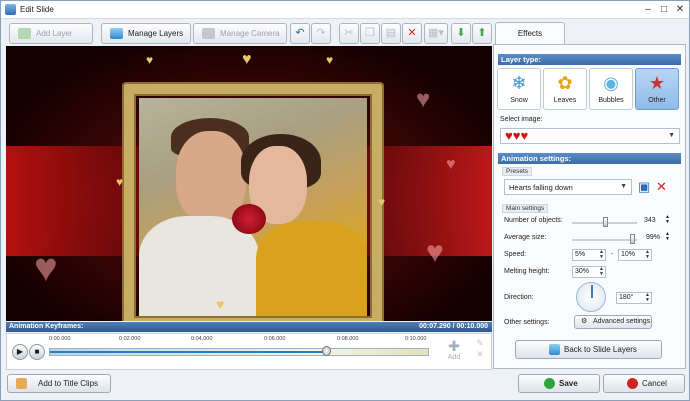 This screenshot has width=690, height=401. What do you see at coordinates (568, 383) in the screenshot?
I see `save-label: Save` at bounding box center [568, 383].